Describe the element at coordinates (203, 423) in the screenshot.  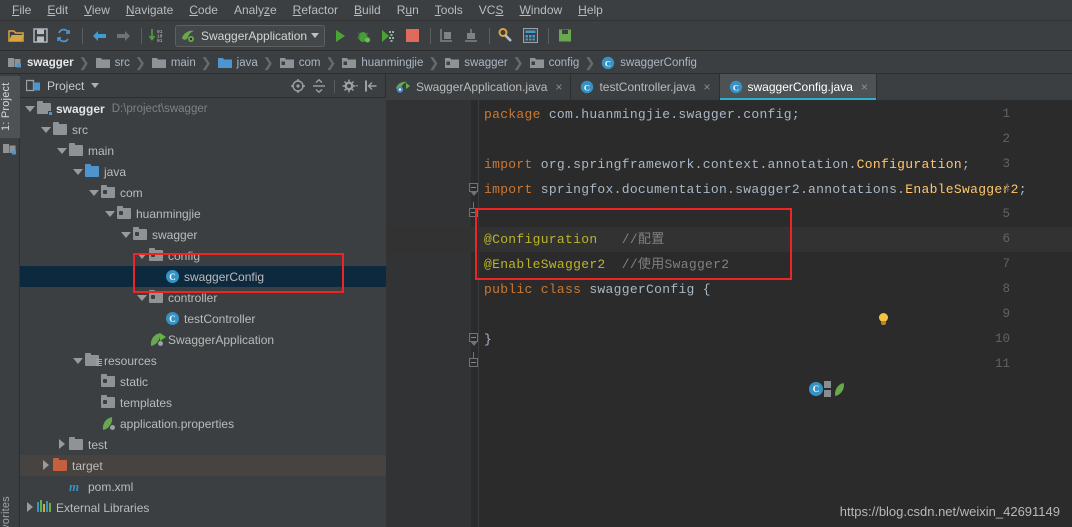
I see `tree-row: application.properties` at that location.